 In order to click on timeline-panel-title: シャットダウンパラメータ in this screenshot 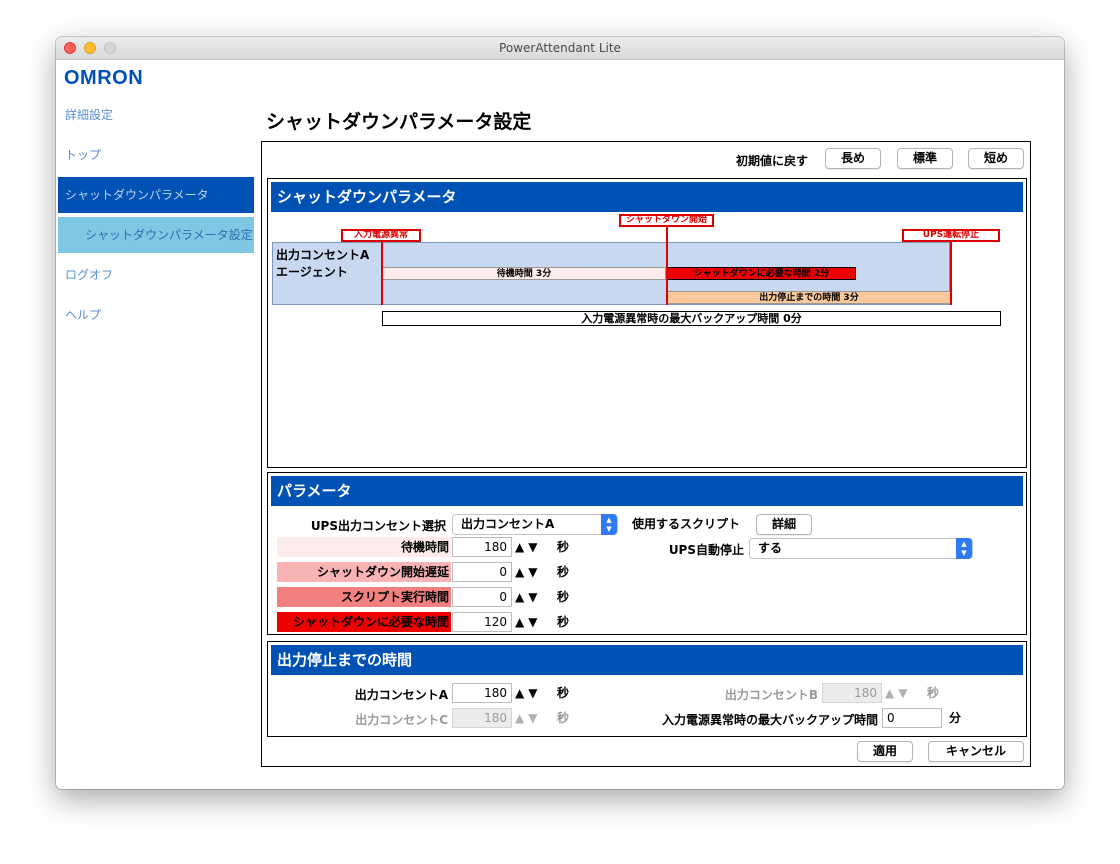, I will do `click(647, 197)`.